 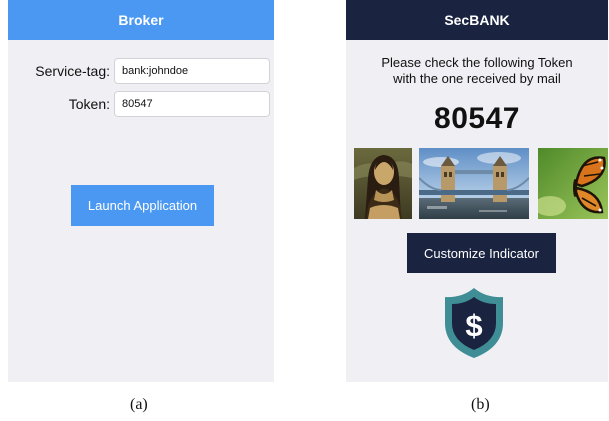 What do you see at coordinates (192, 104) in the screenshot?
I see `token-input` at bounding box center [192, 104].